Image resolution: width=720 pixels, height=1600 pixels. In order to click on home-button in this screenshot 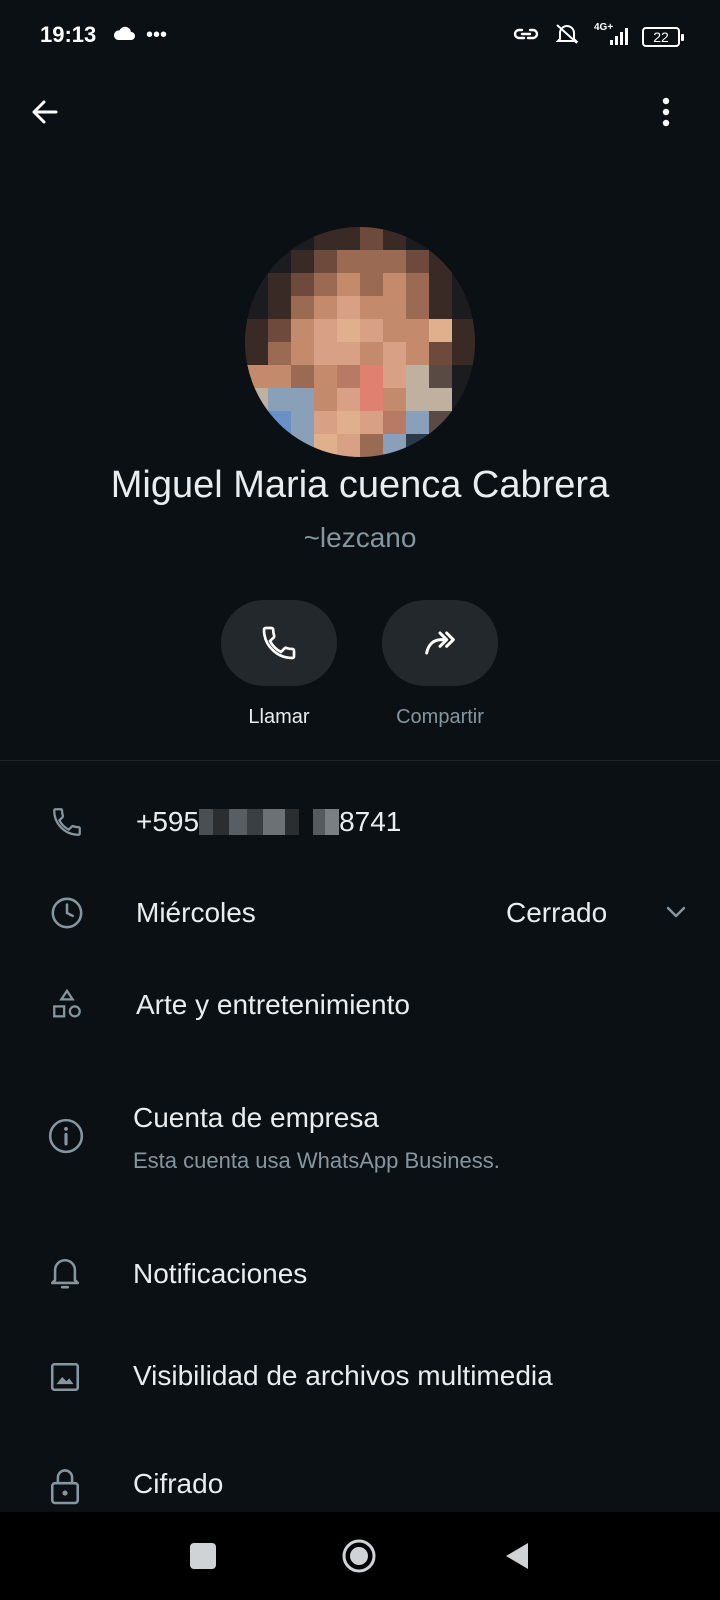, I will do `click(359, 1556)`.